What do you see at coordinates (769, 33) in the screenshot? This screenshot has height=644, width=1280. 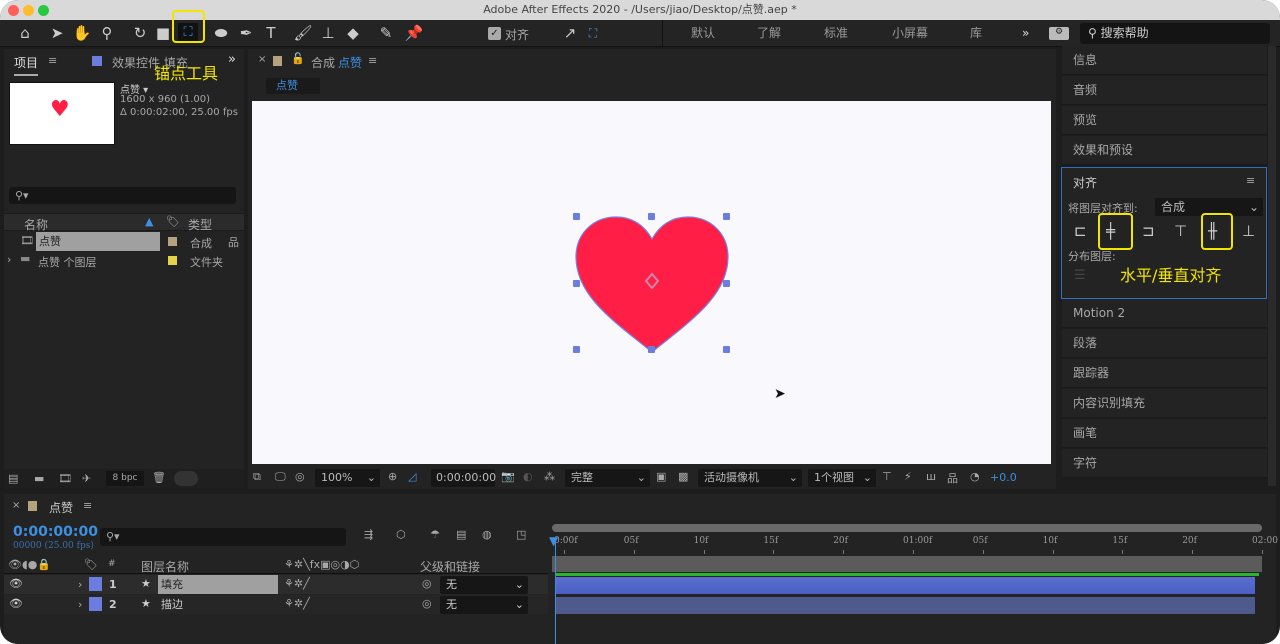 I see `workspace-learn: 了解` at bounding box center [769, 33].